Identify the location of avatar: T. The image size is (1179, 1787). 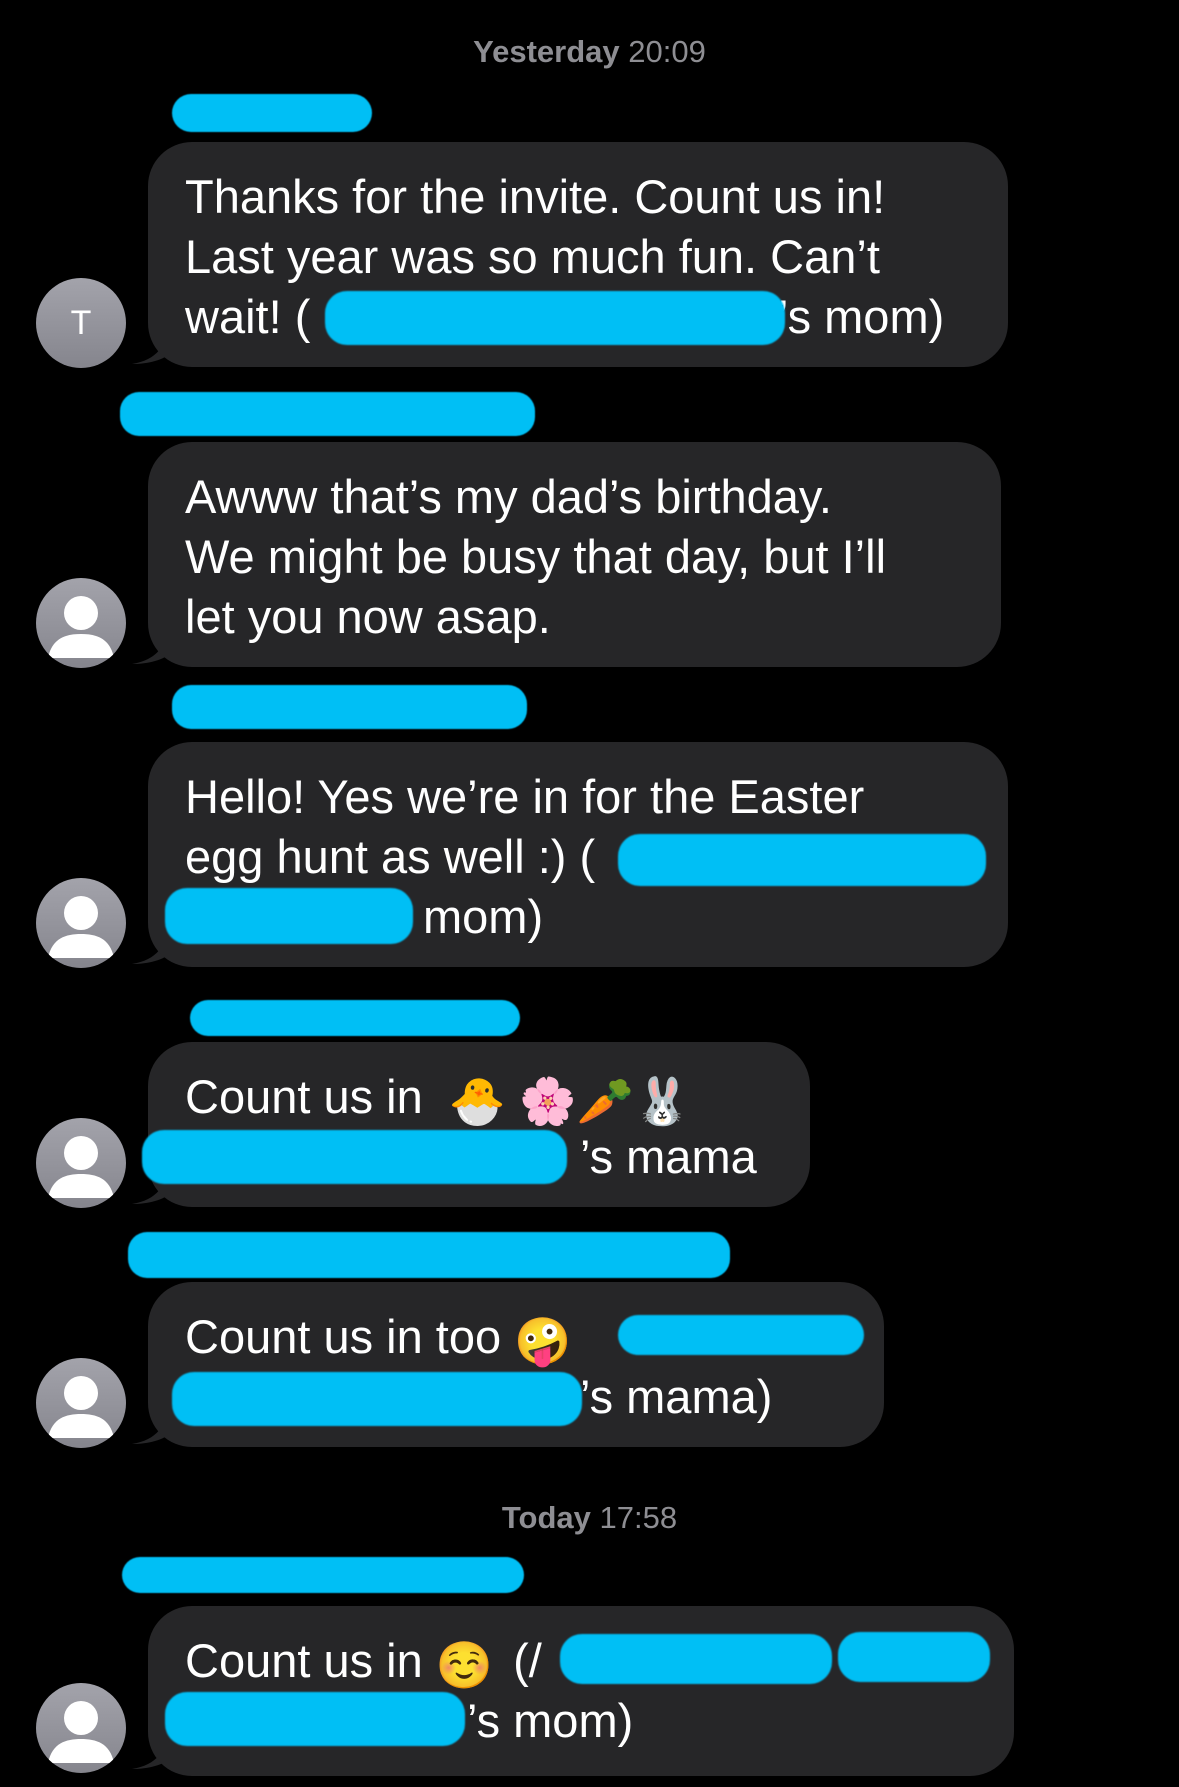
(81, 323).